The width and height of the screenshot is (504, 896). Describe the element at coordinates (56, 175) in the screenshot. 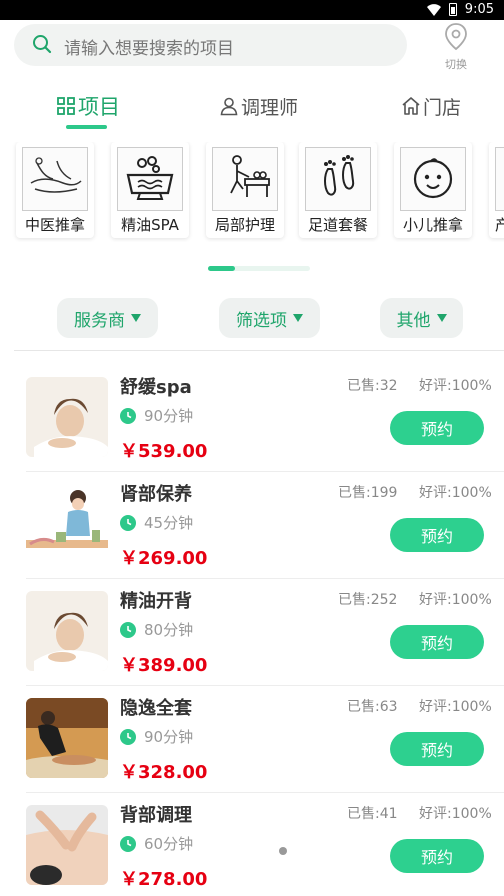

I see `massage-icon` at that location.